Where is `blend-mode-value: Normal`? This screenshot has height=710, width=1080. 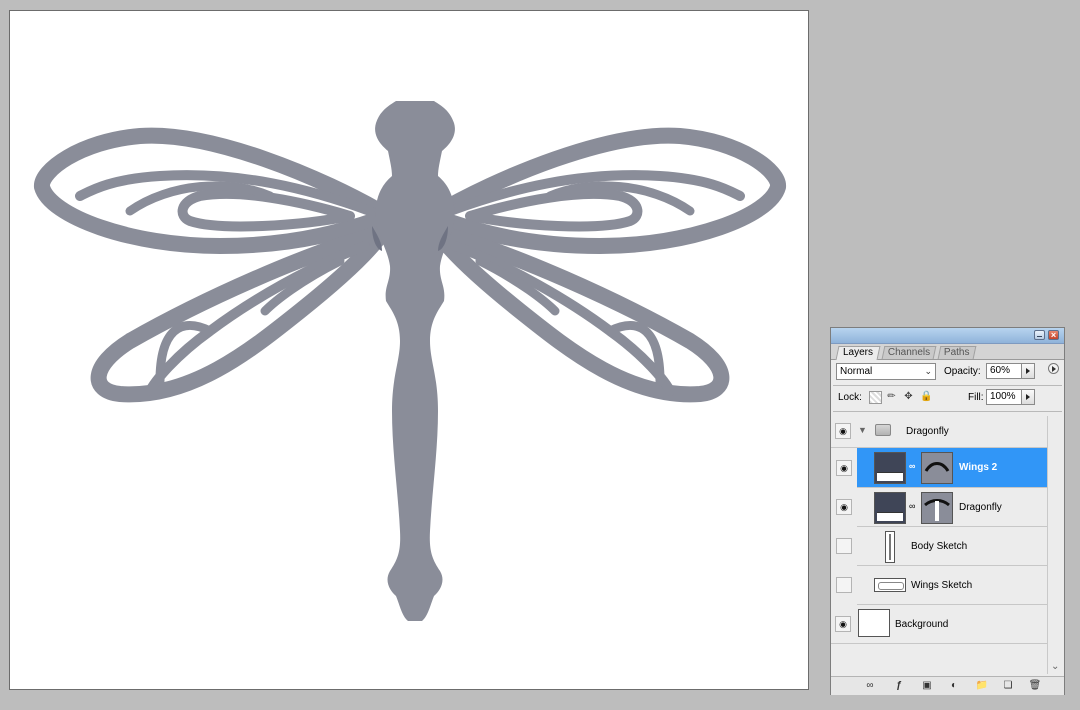 blend-mode-value: Normal is located at coordinates (856, 371).